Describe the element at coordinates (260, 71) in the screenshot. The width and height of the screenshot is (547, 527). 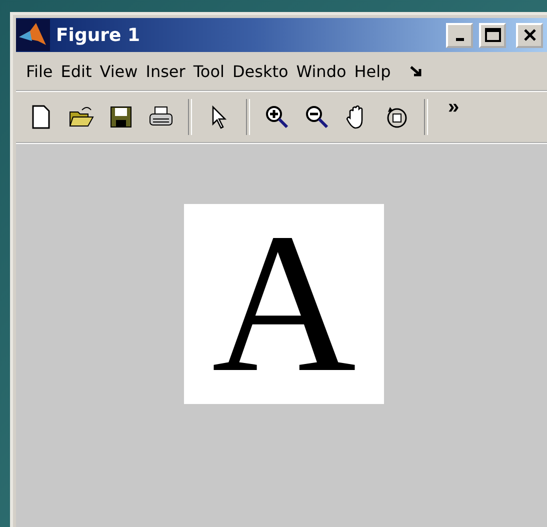
I see `menu-item: Deskto` at that location.